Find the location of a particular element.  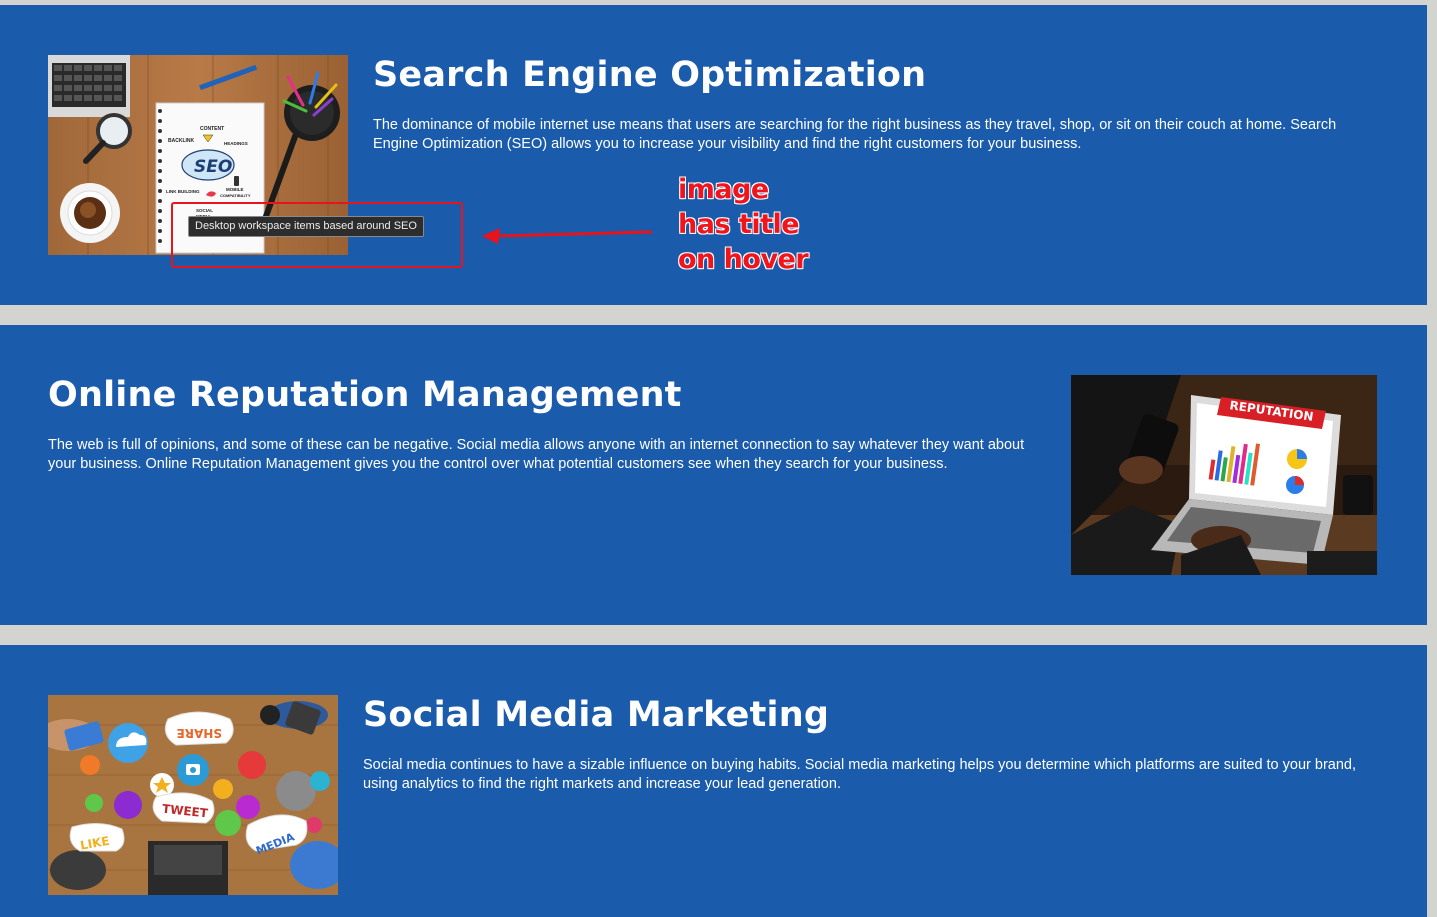

annotation-line-2: has title is located at coordinates (738, 225).